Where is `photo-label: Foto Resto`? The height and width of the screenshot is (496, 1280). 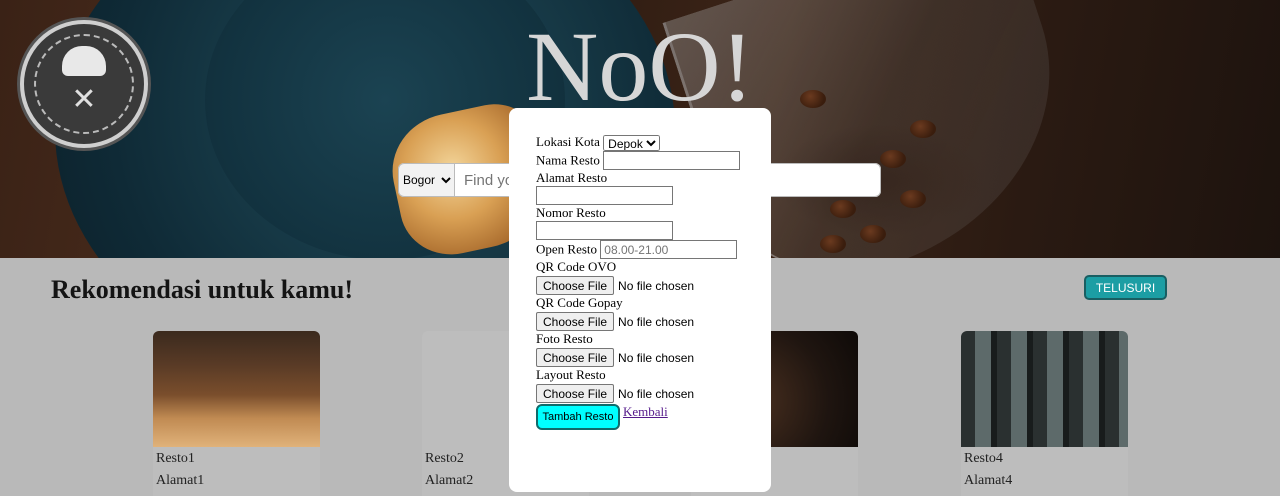 photo-label: Foto Resto is located at coordinates (564, 339).